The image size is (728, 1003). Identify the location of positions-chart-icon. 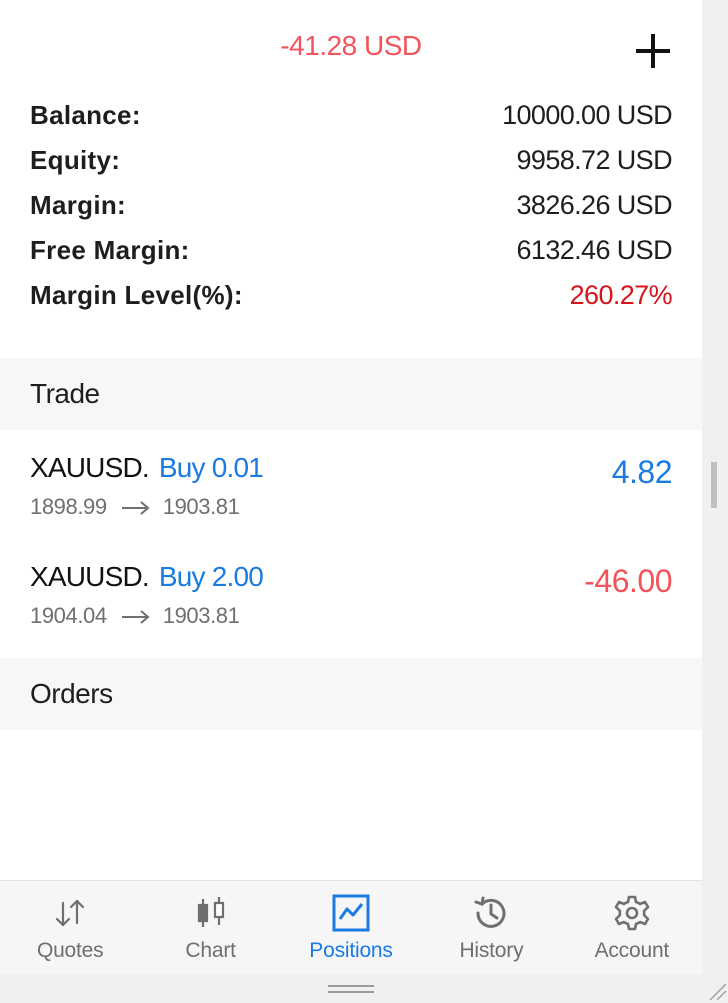
(351, 913).